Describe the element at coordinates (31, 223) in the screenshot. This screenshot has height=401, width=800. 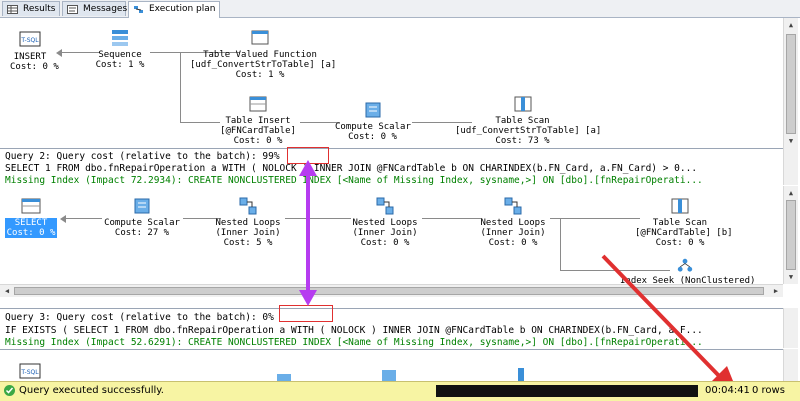
I see `node-name: SELECT` at that location.